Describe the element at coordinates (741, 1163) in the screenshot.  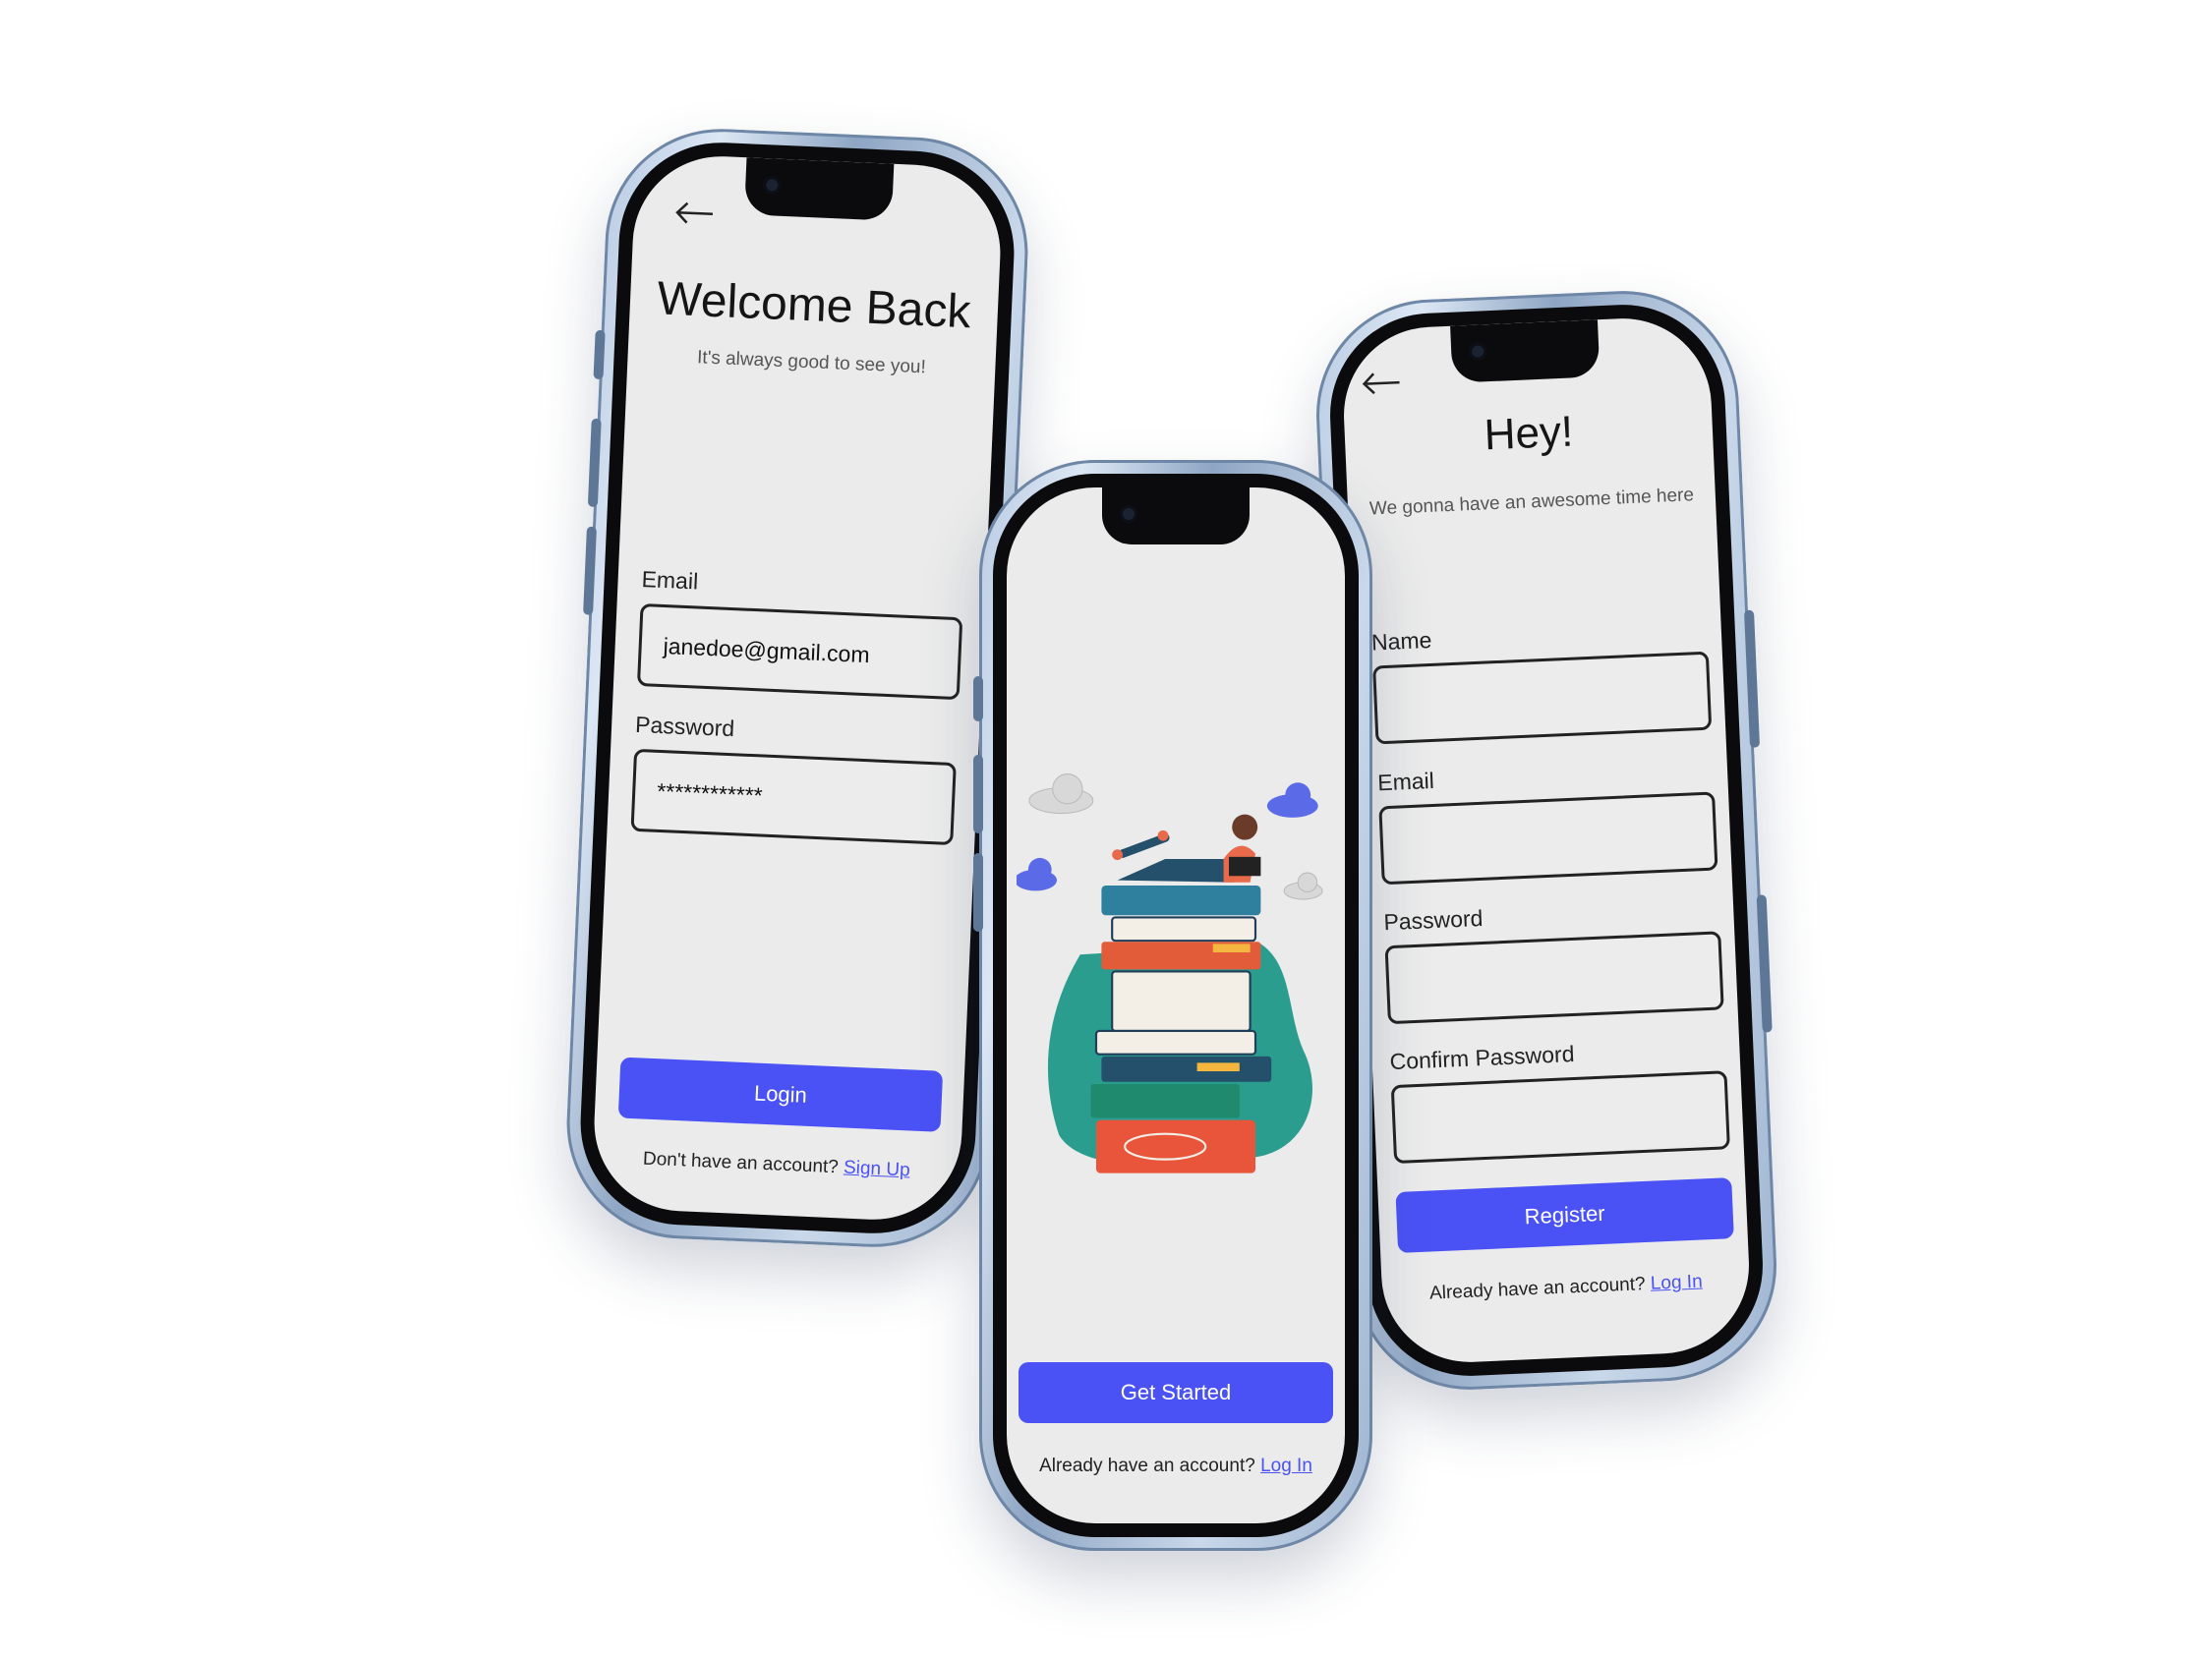
I see `signup-prompt-text: Don't have an account?` at that location.